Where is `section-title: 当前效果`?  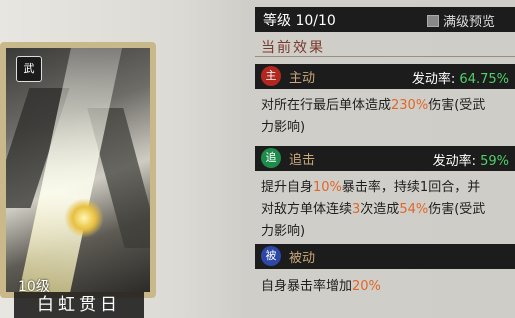 section-title: 当前效果 is located at coordinates (385, 47).